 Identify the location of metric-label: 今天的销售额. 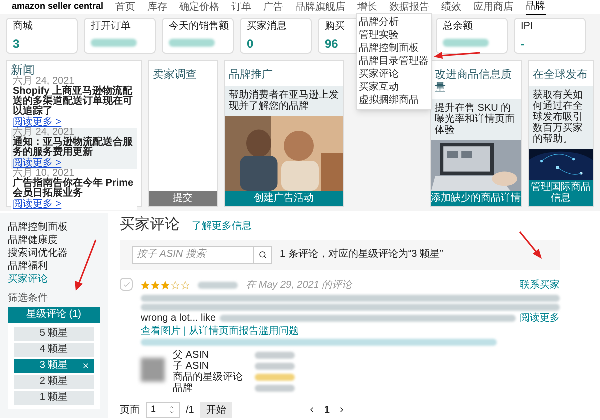
(199, 27).